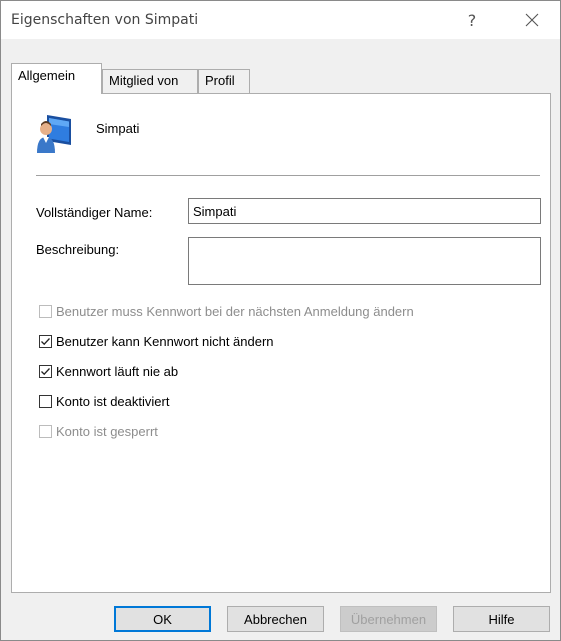 This screenshot has height=641, width=561. Describe the element at coordinates (472, 20) in the screenshot. I see `help-title-button: ?` at that location.